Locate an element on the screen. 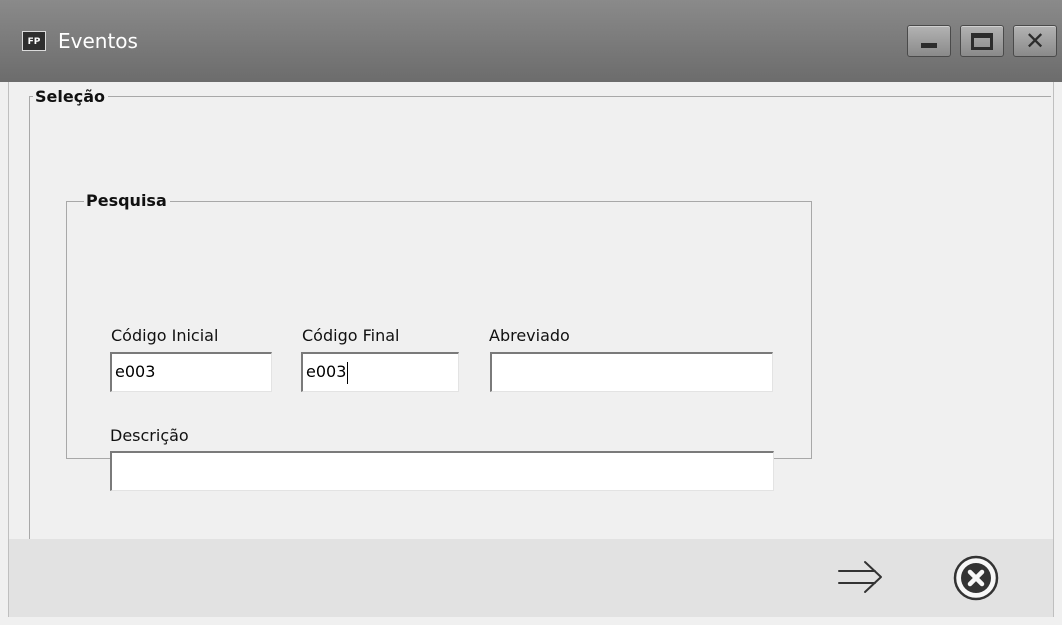  descricao-label: Descrição is located at coordinates (149, 435).